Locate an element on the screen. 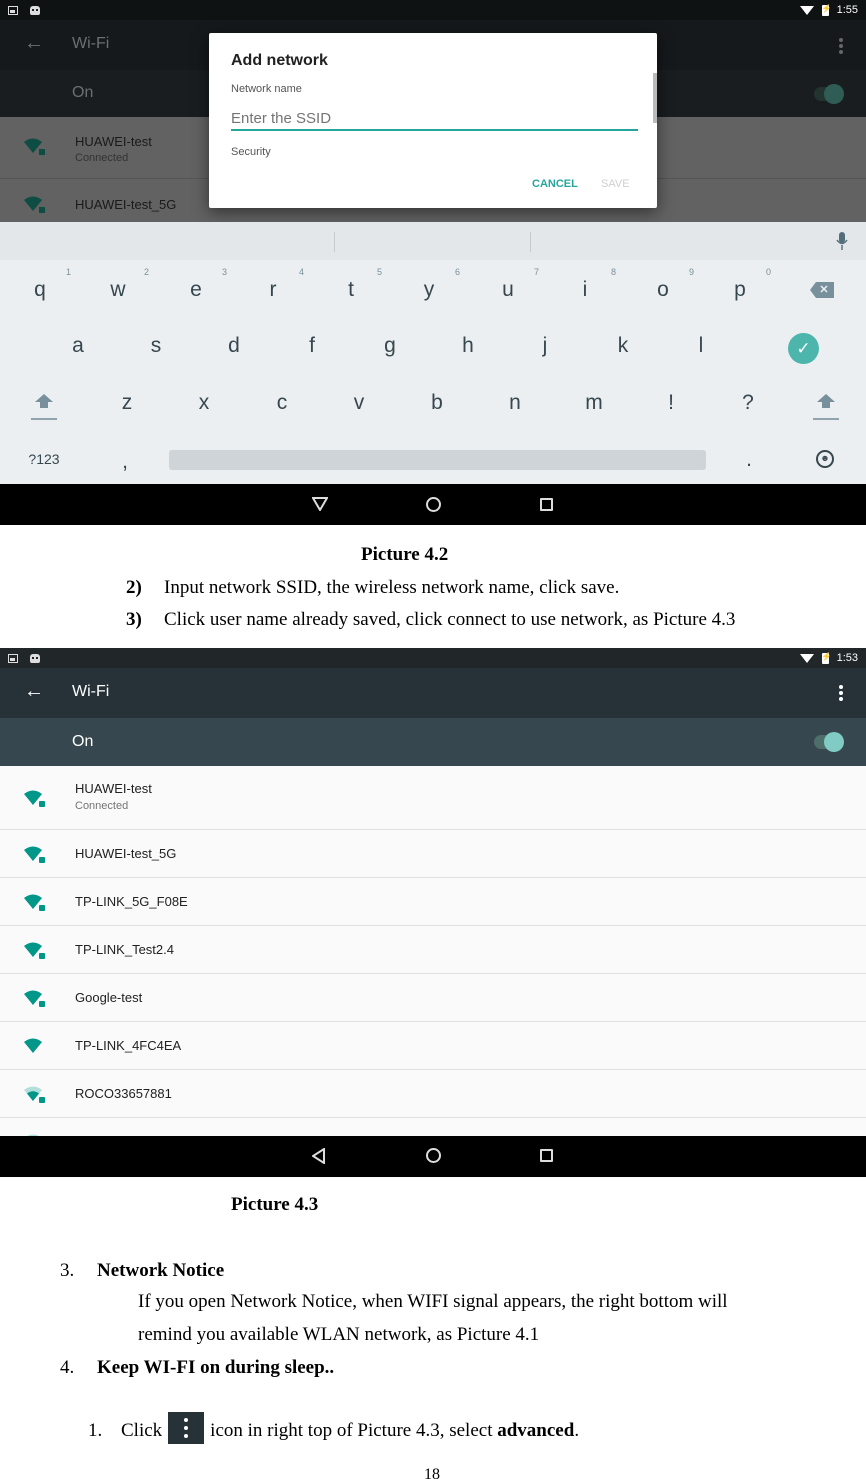 This screenshot has width=866, height=1484. network-name: TP-LINK_5G_F08E is located at coordinates (131, 901).